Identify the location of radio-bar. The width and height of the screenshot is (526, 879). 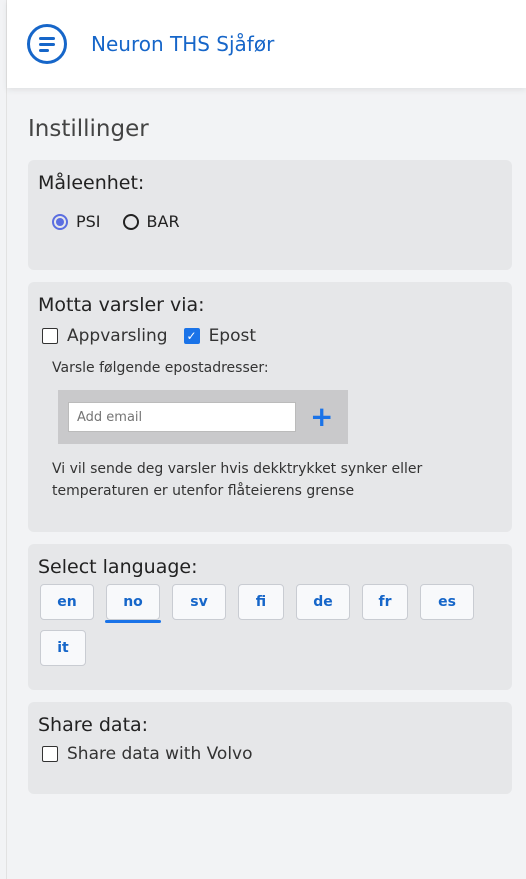
(130, 221).